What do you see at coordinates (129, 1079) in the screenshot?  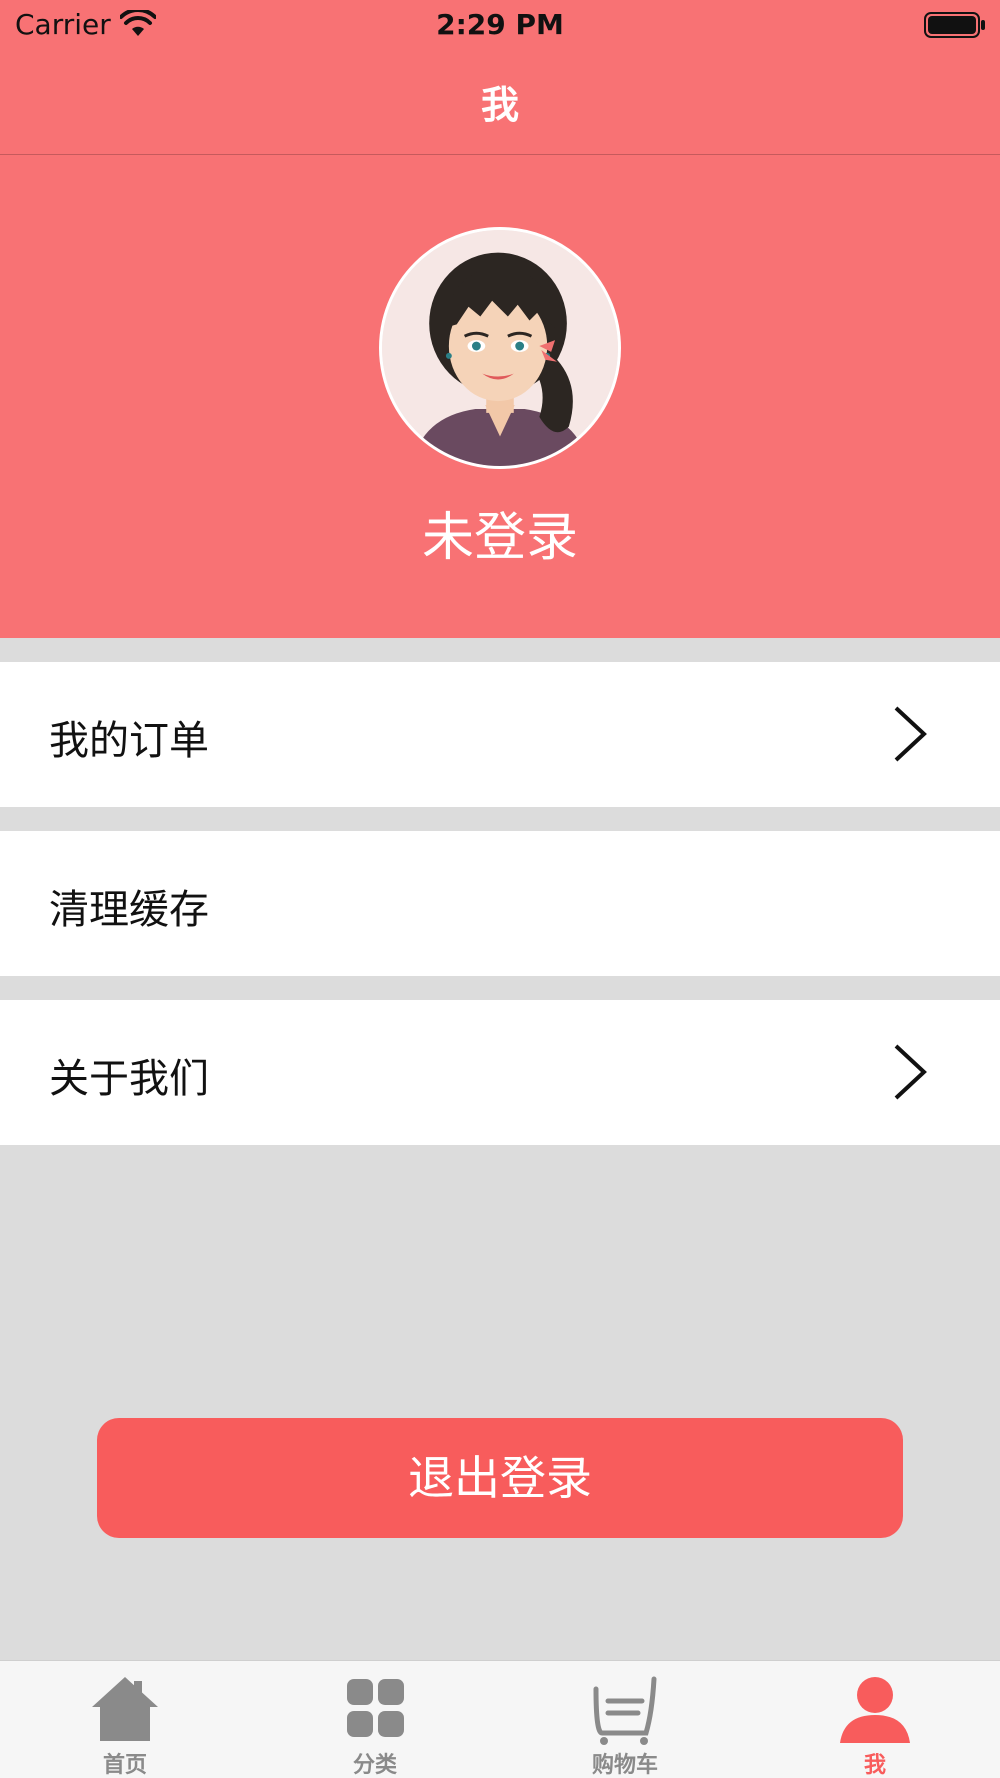 I see `menu-item-label: 关于我们` at bounding box center [129, 1079].